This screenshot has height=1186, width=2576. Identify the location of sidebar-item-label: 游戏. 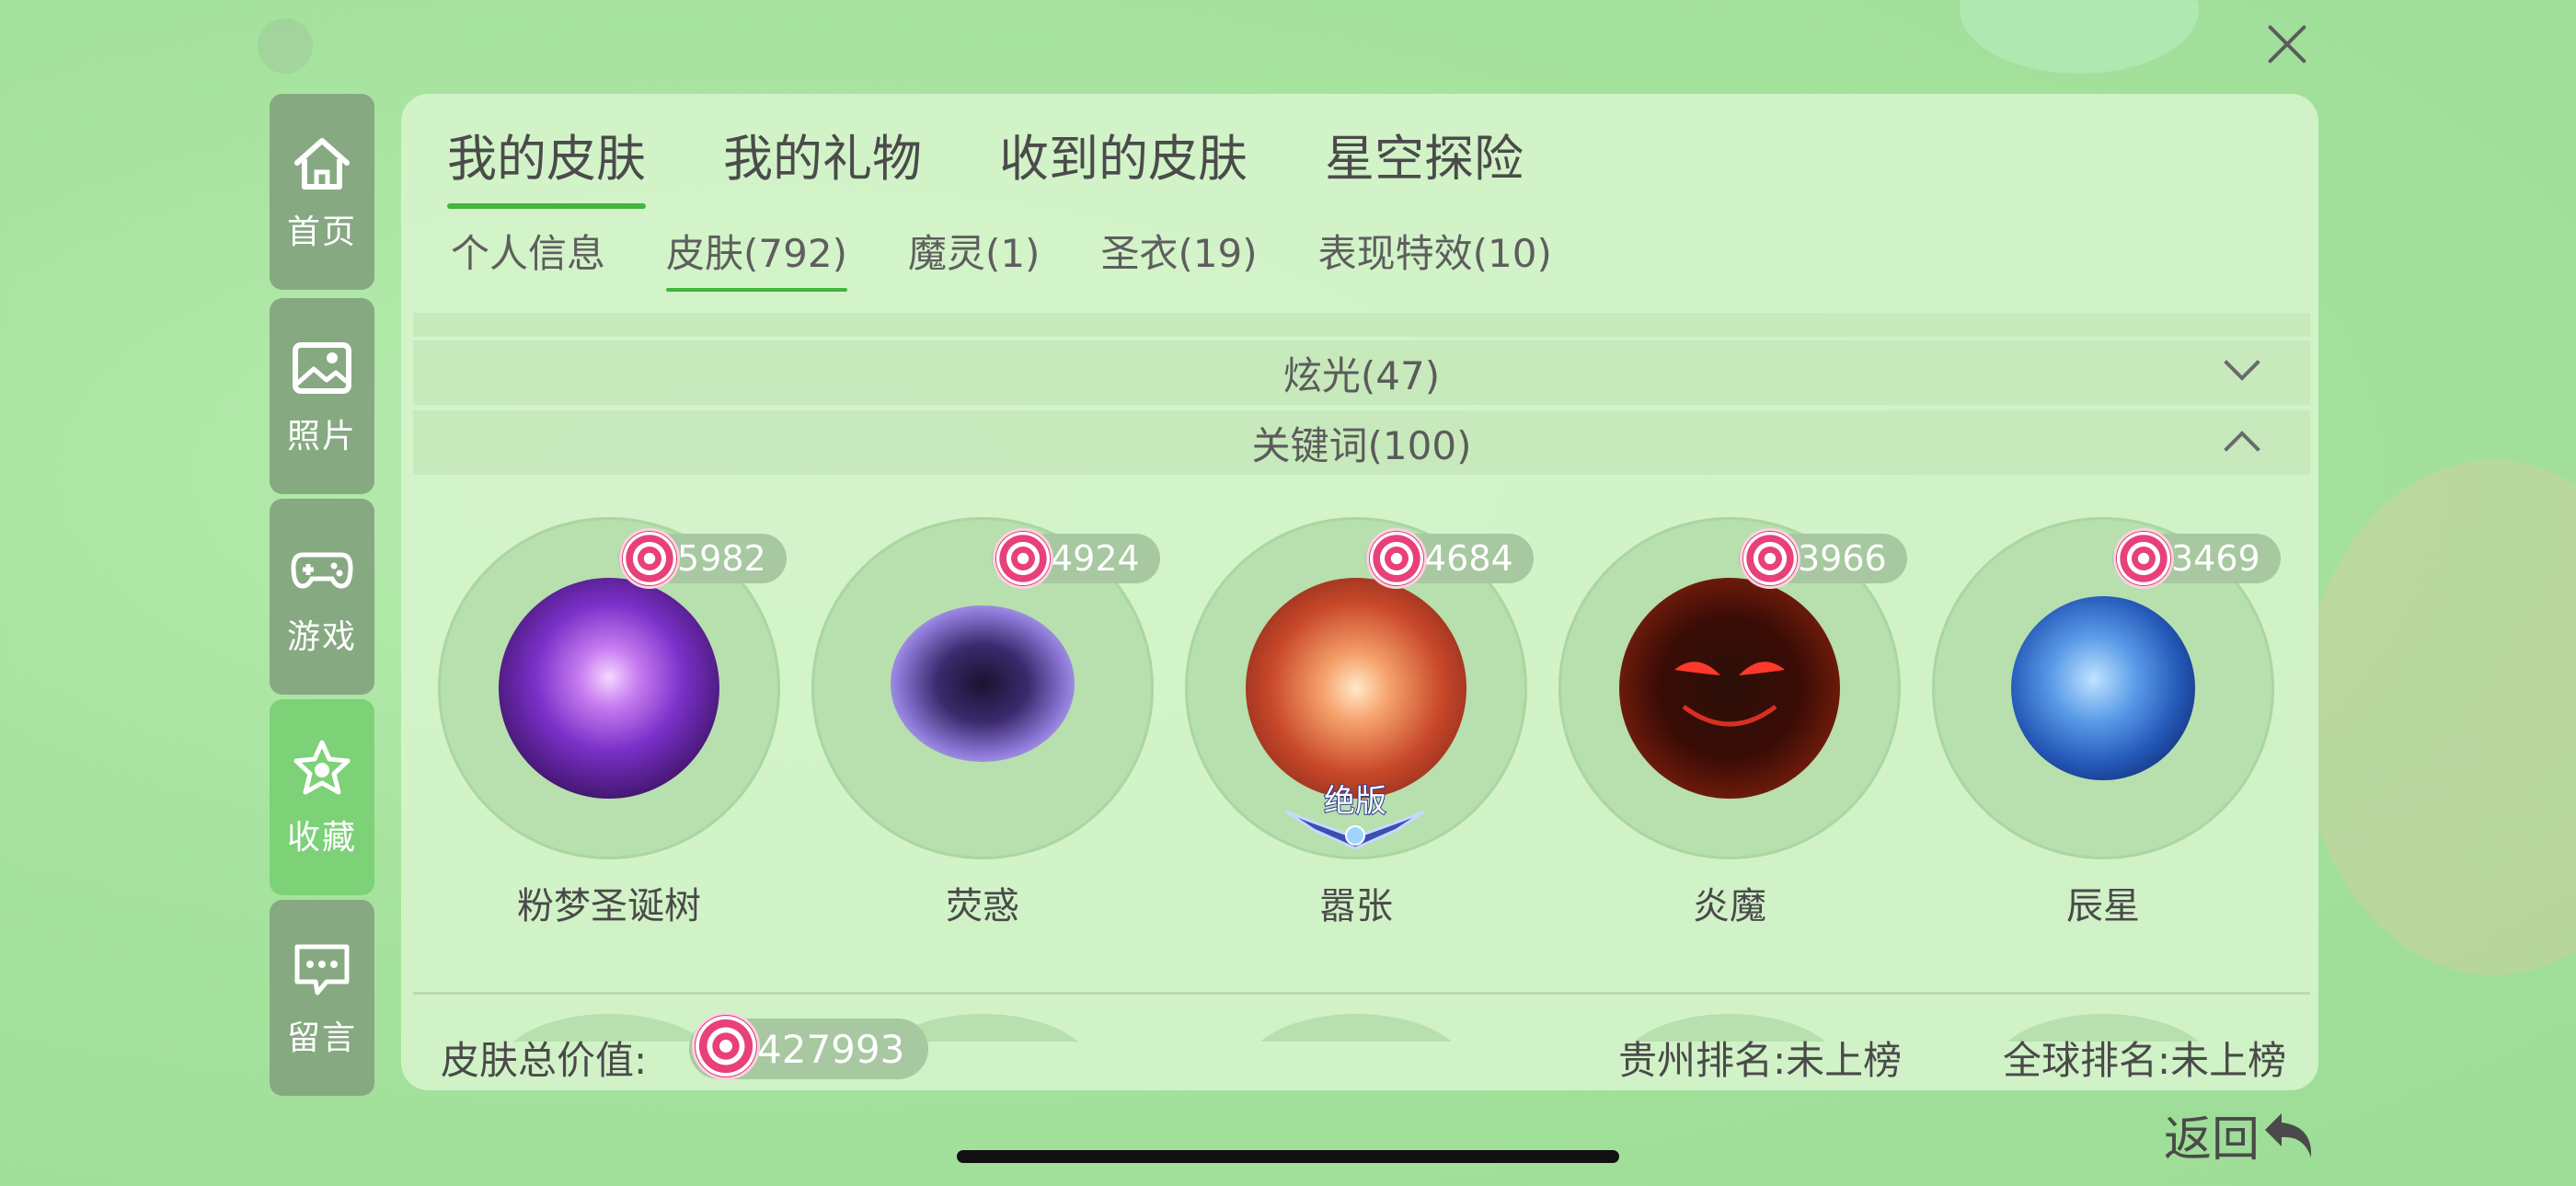
(321, 636).